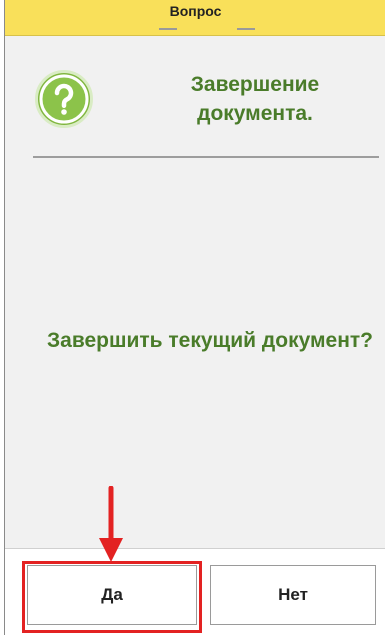  I want to click on dialog-title-bar: Вопрос, so click(195, 18).